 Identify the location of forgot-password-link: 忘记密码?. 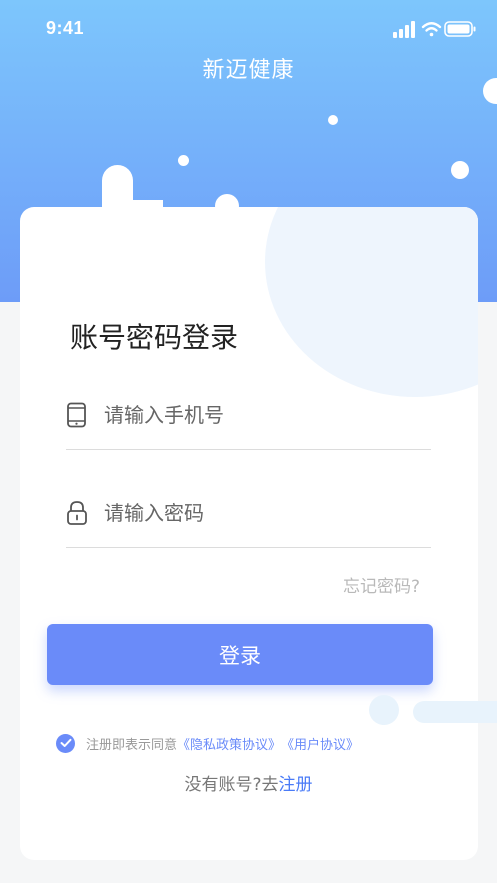
(381, 584).